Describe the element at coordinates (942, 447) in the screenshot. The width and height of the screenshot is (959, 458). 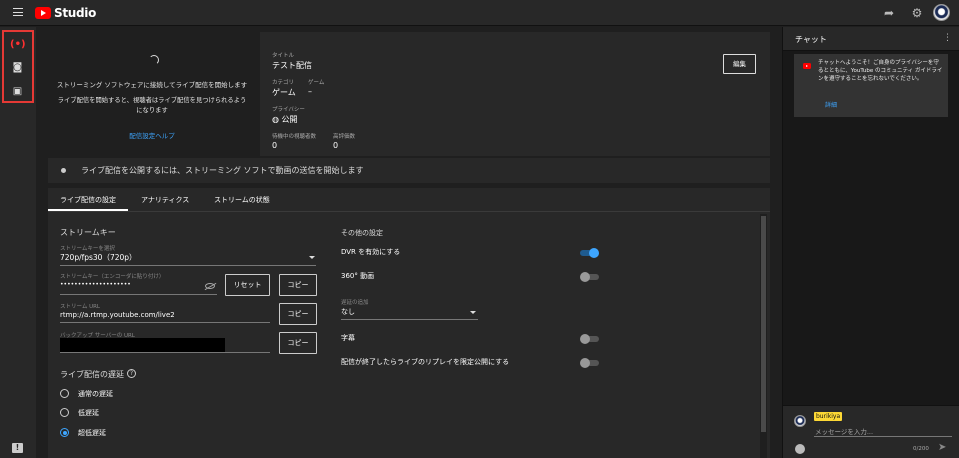
I see `send-icon: ➤` at that location.